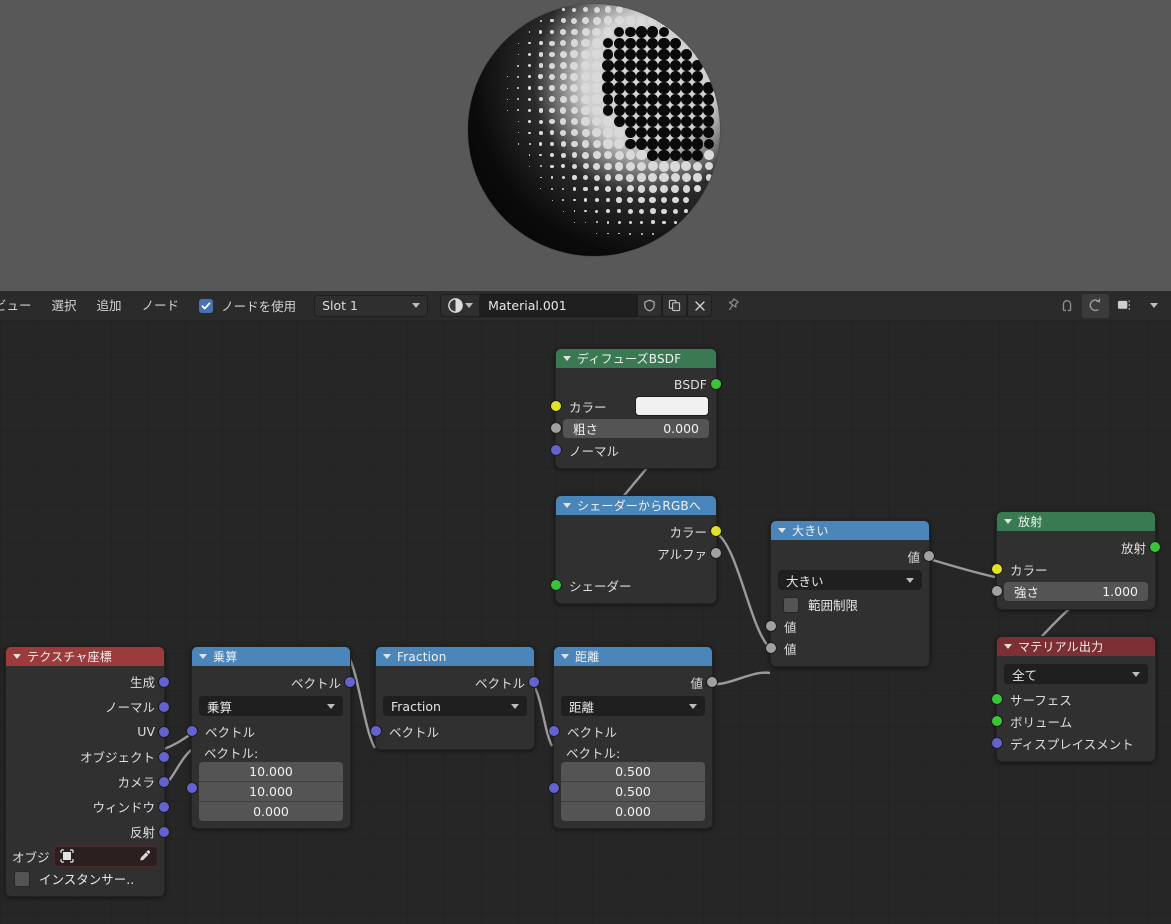  I want to click on socket-value2-in, so click(771, 648).